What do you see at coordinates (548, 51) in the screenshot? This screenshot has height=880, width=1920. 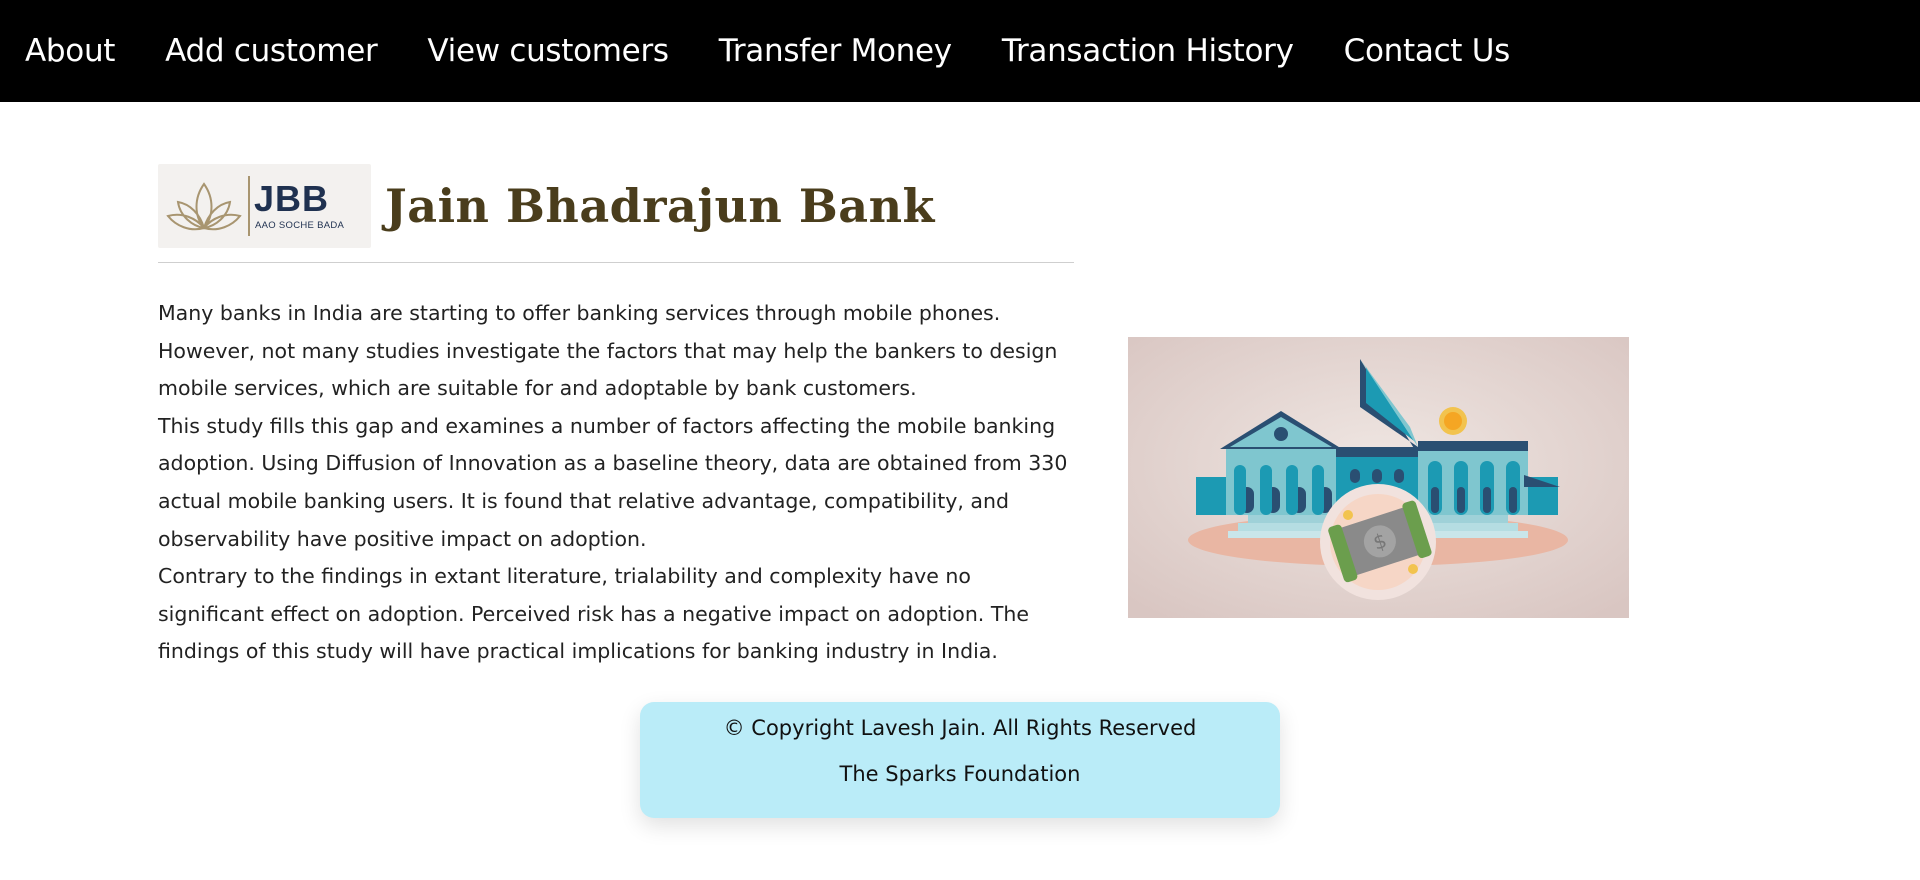 I see `nav-view-customers-link: View customers` at bounding box center [548, 51].